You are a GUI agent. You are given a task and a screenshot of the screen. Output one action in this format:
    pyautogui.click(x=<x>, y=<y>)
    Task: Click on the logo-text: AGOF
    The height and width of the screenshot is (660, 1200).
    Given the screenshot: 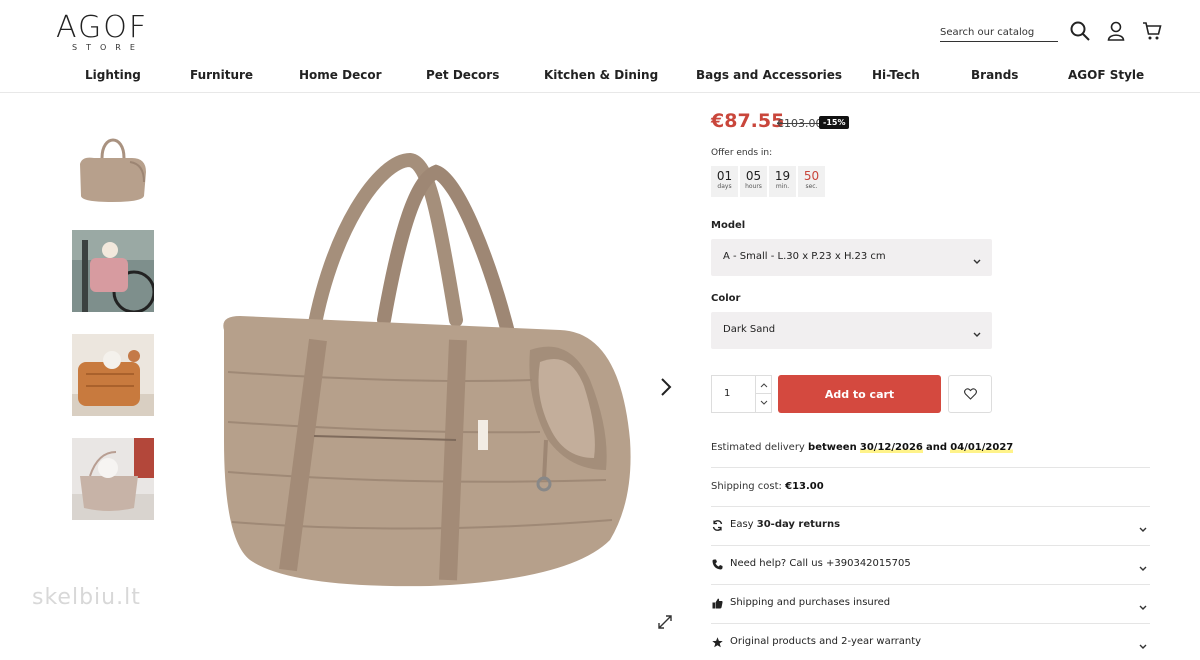 What is the action you would take?
    pyautogui.click(x=102, y=27)
    